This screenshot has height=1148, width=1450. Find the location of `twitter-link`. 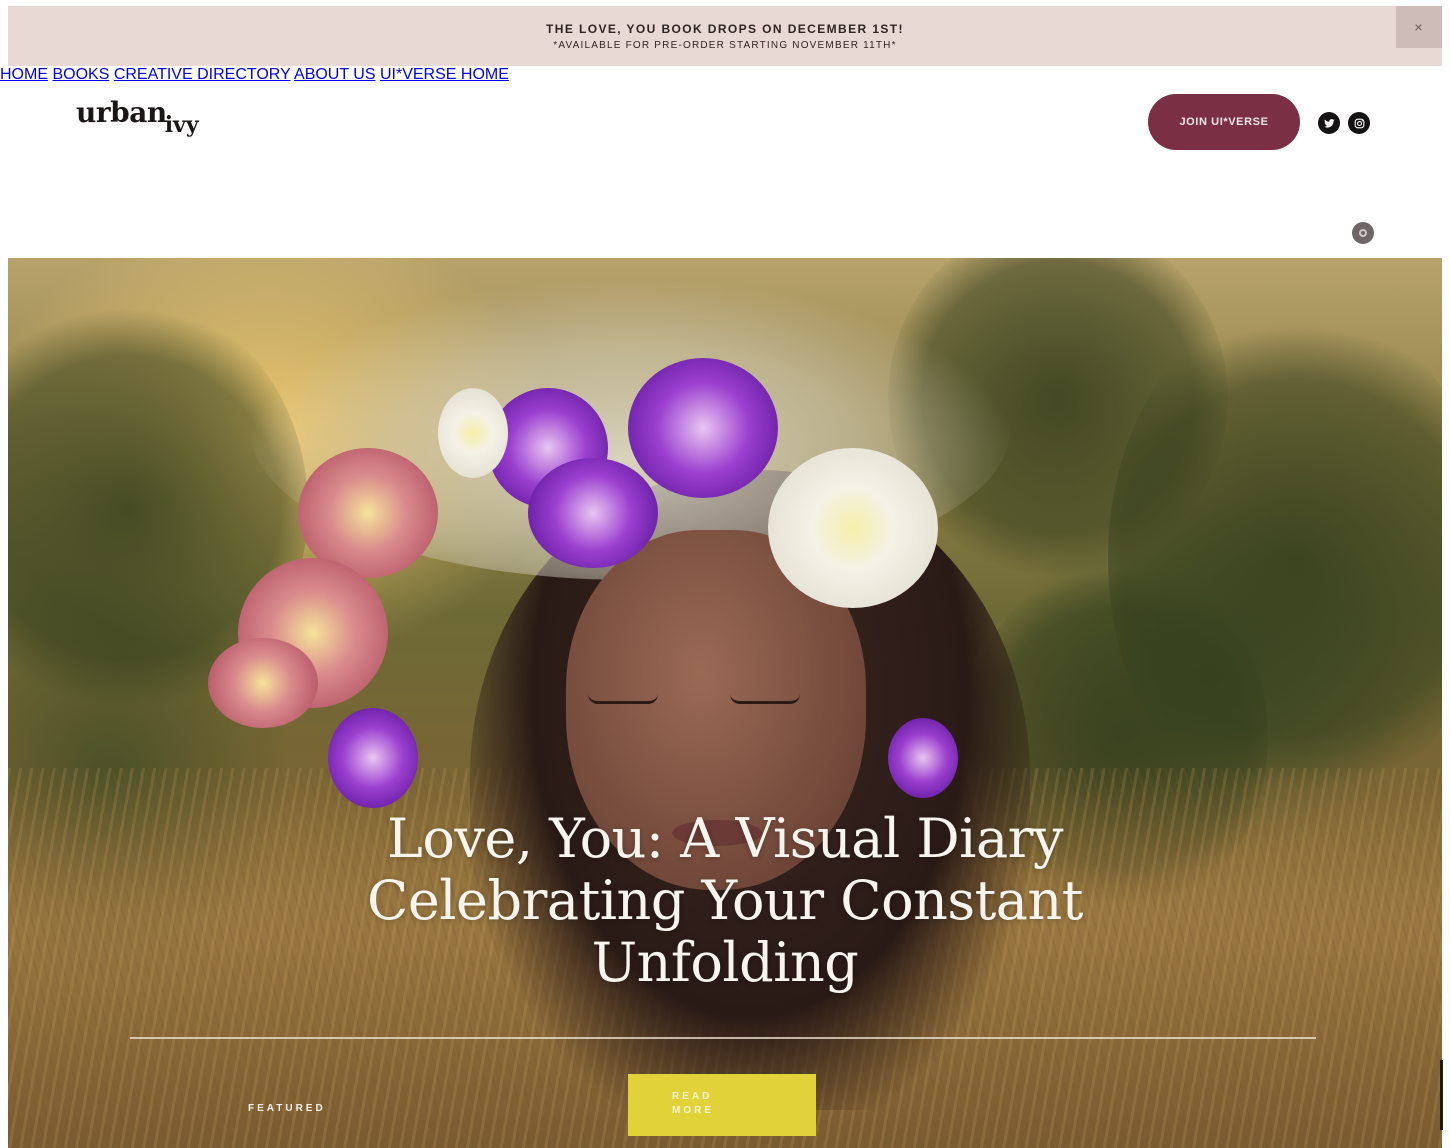

twitter-link is located at coordinates (1329, 123).